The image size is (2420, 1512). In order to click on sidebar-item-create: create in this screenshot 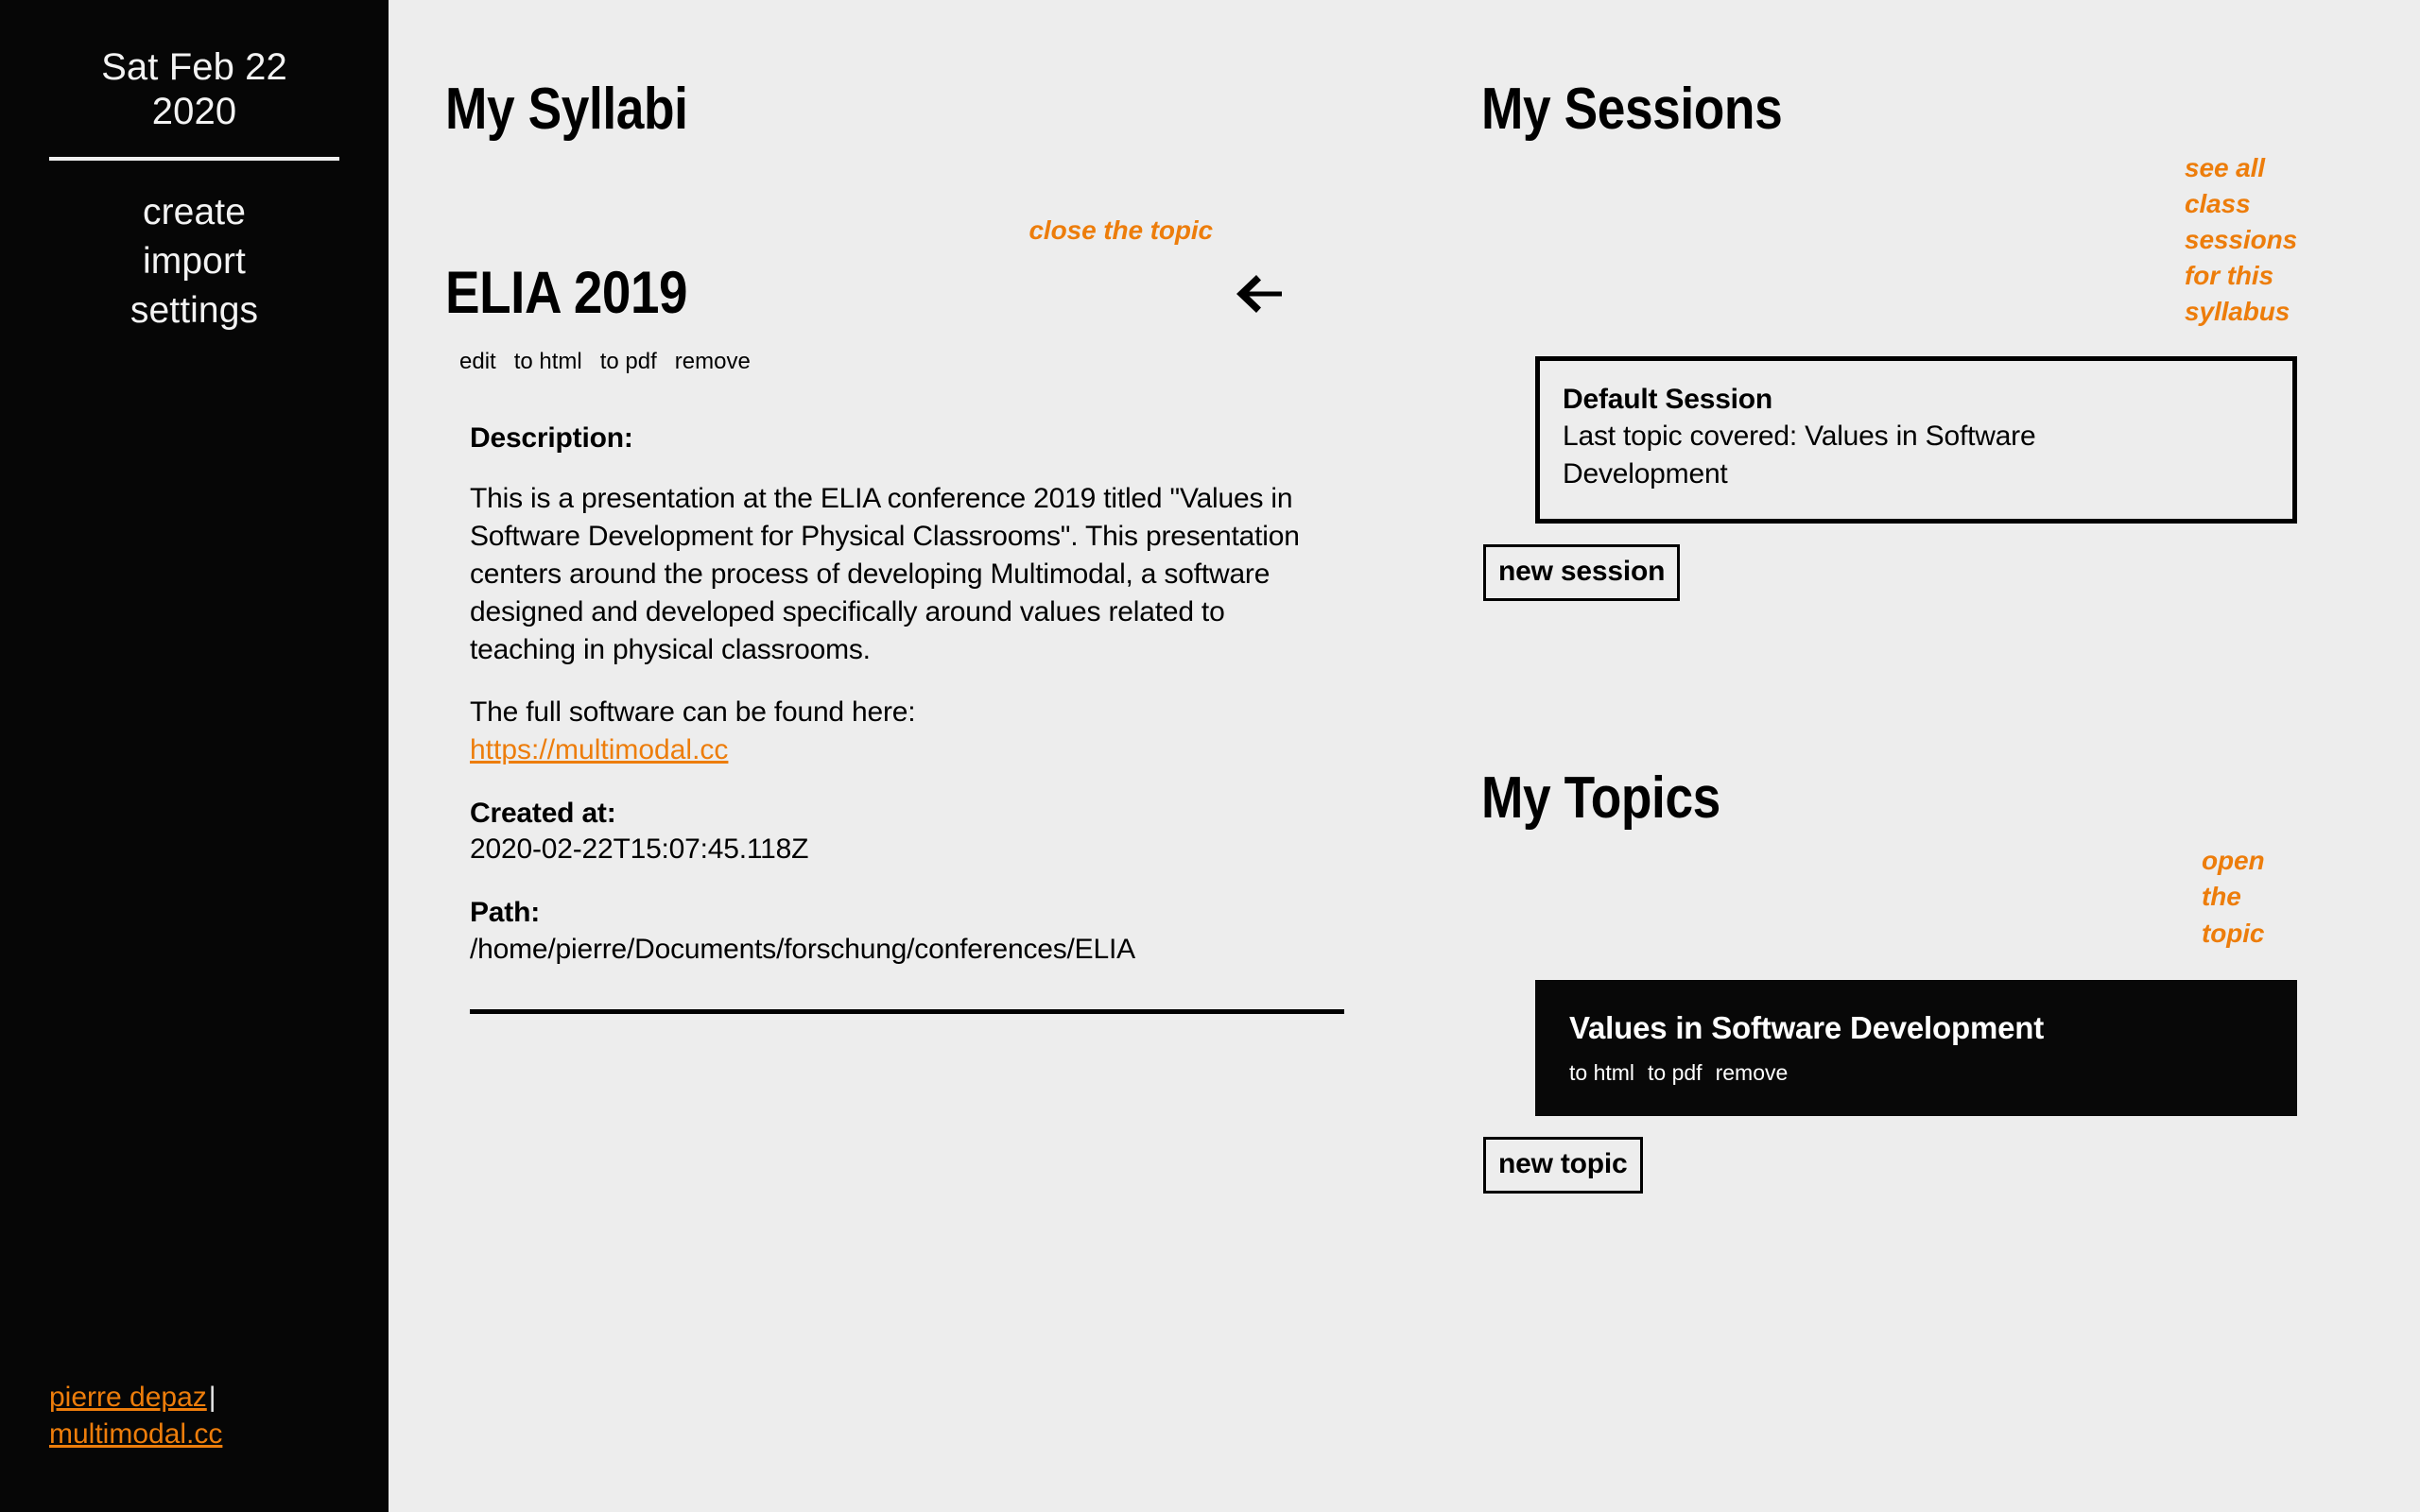, I will do `click(194, 212)`.